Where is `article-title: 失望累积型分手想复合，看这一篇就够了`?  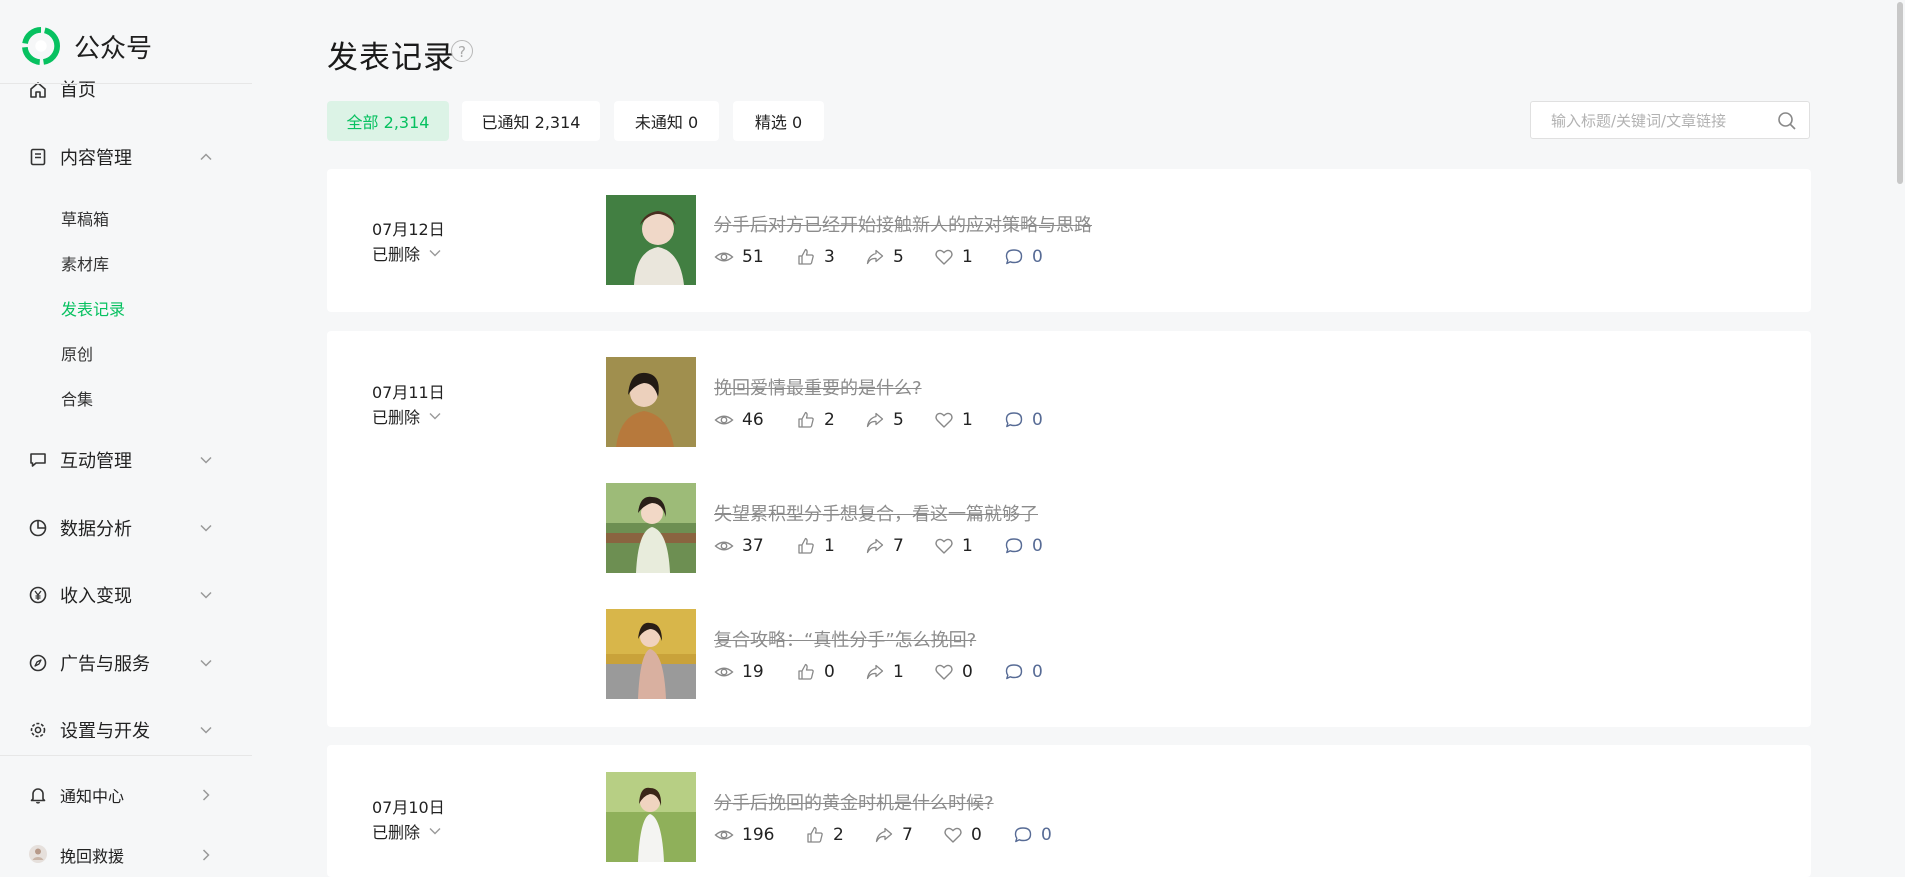 article-title: 失望累积型分手想复合，看这一篇就够了 is located at coordinates (876, 513).